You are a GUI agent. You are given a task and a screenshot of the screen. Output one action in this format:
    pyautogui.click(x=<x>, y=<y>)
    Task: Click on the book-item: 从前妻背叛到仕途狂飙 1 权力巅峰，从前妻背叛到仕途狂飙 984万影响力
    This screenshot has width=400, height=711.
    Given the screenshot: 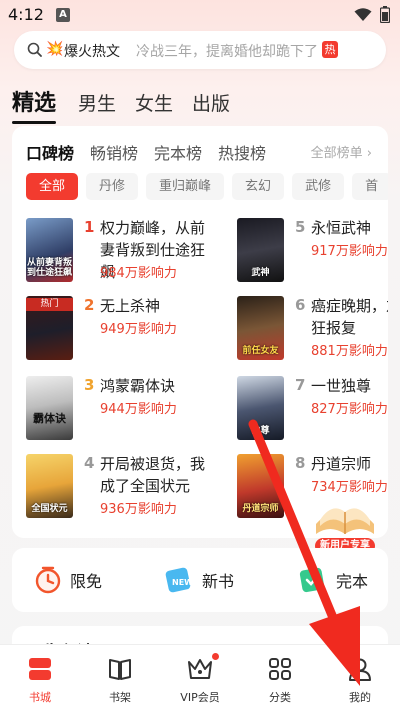 What is the action you would take?
    pyautogui.click(x=115, y=252)
    